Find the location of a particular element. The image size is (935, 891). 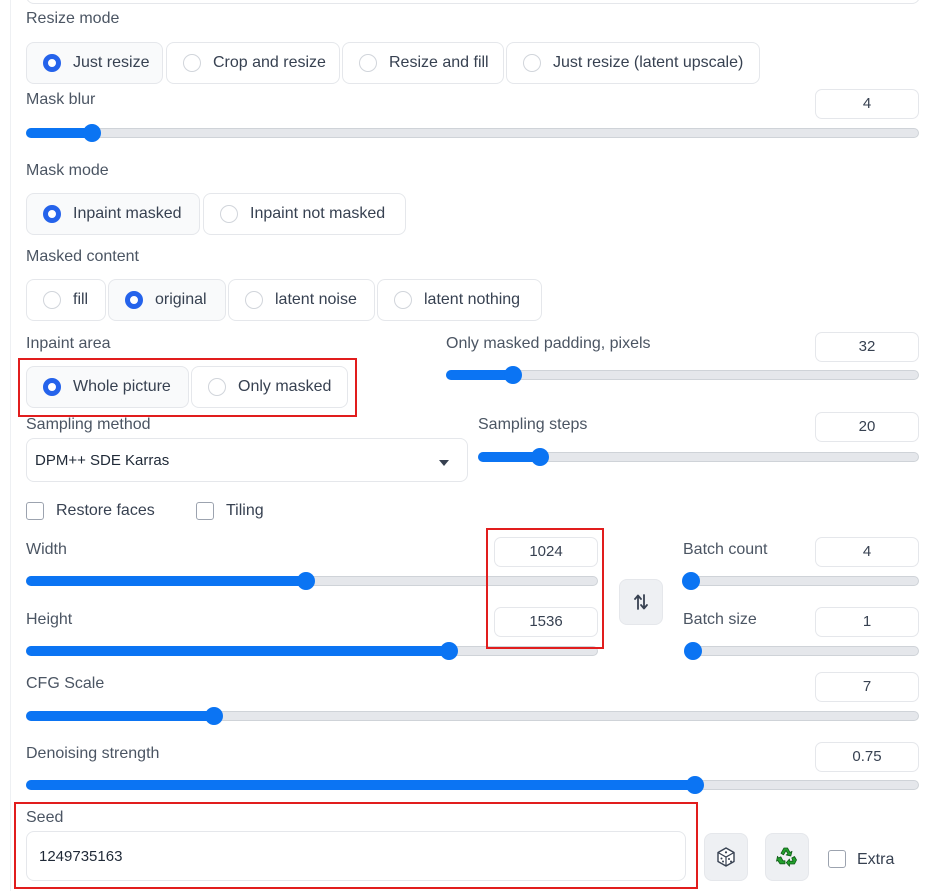

sampling-method-dropdown: DPM++ SDE Karras is located at coordinates (247, 460).